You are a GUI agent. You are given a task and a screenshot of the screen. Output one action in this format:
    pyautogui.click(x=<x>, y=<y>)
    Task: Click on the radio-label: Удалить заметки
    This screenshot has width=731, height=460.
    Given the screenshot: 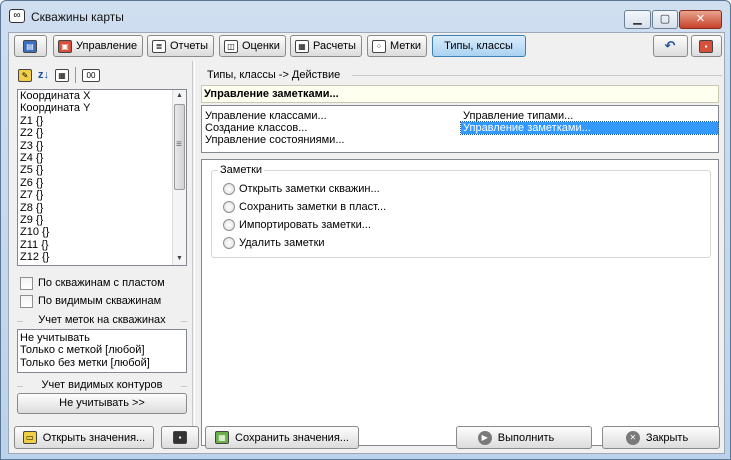 What is the action you would take?
    pyautogui.click(x=282, y=243)
    